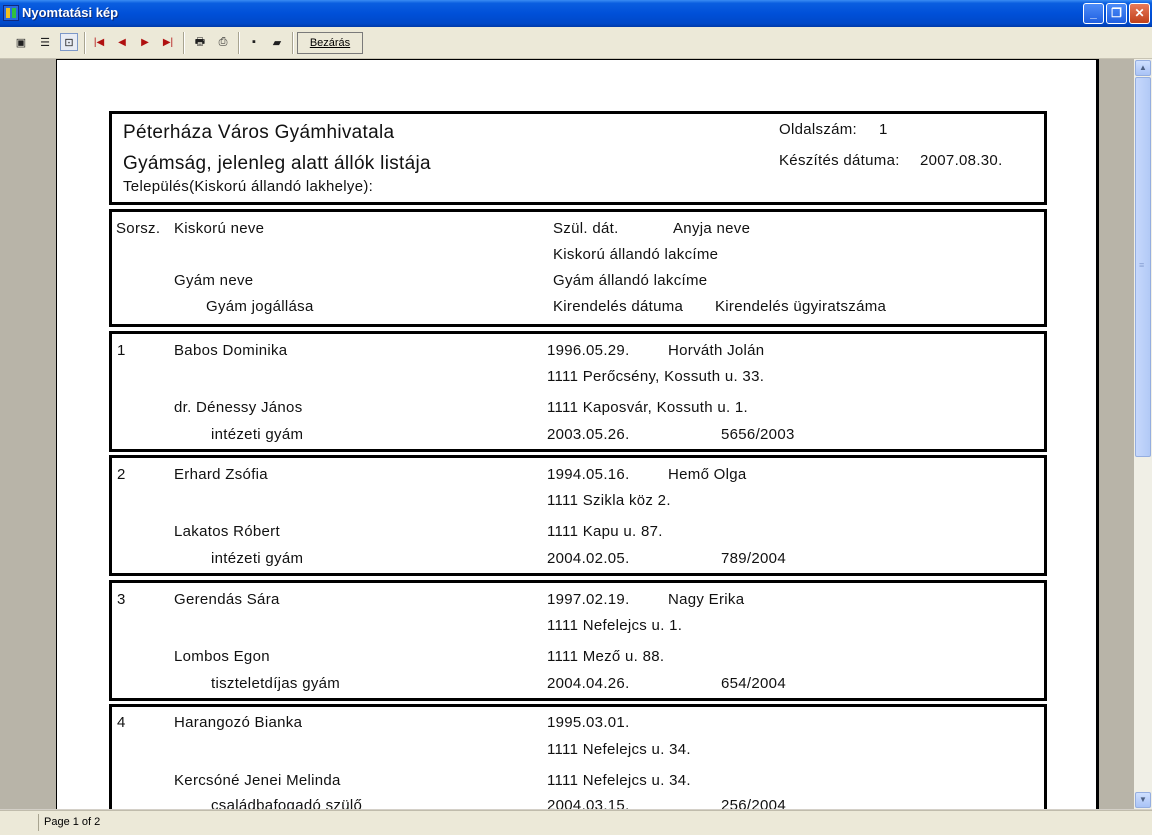  Describe the element at coordinates (121, 722) in the screenshot. I see `record-number: 4` at that location.